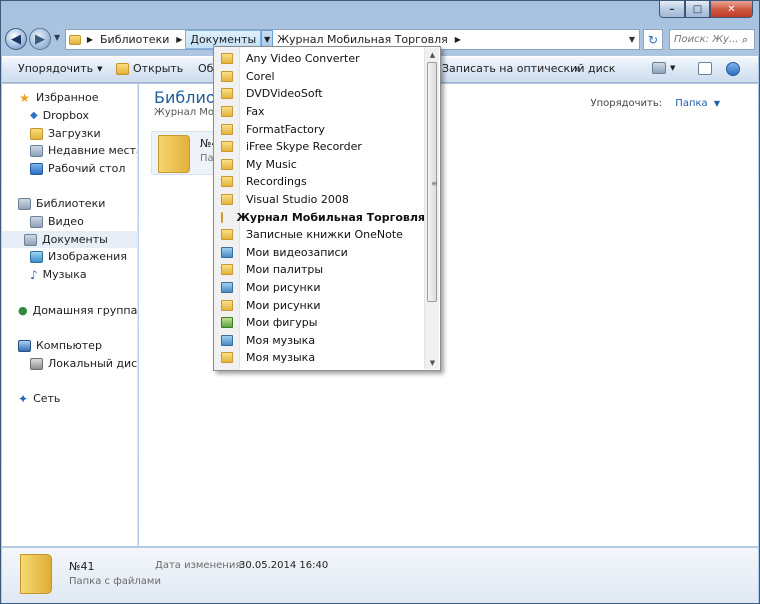 The image size is (760, 604). What do you see at coordinates (663, 68) in the screenshot?
I see `view-options-button: ▼` at bounding box center [663, 68].